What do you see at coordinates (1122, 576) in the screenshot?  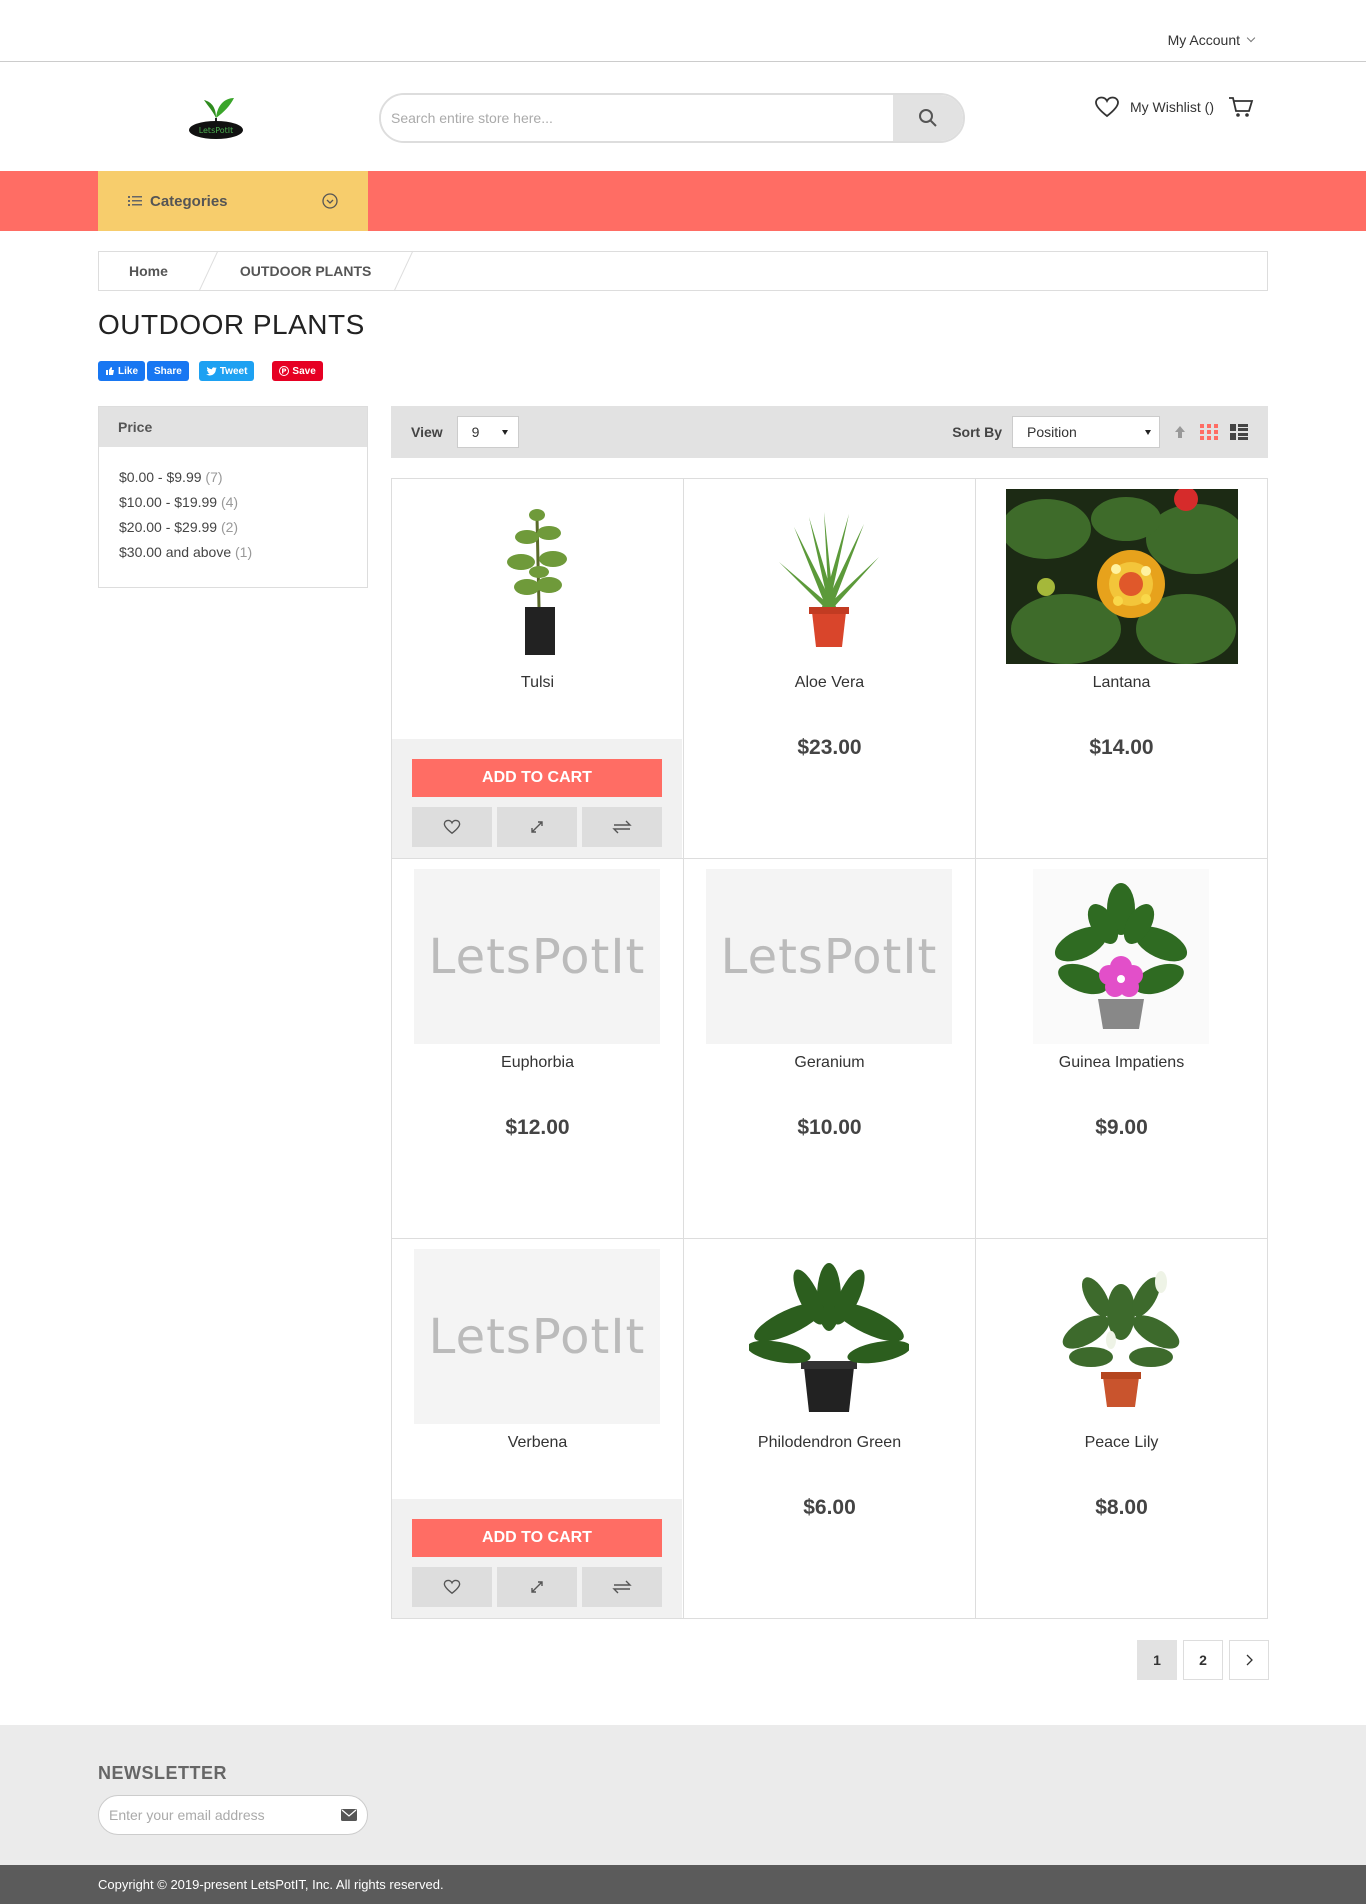 I see `product-image-lantana` at bounding box center [1122, 576].